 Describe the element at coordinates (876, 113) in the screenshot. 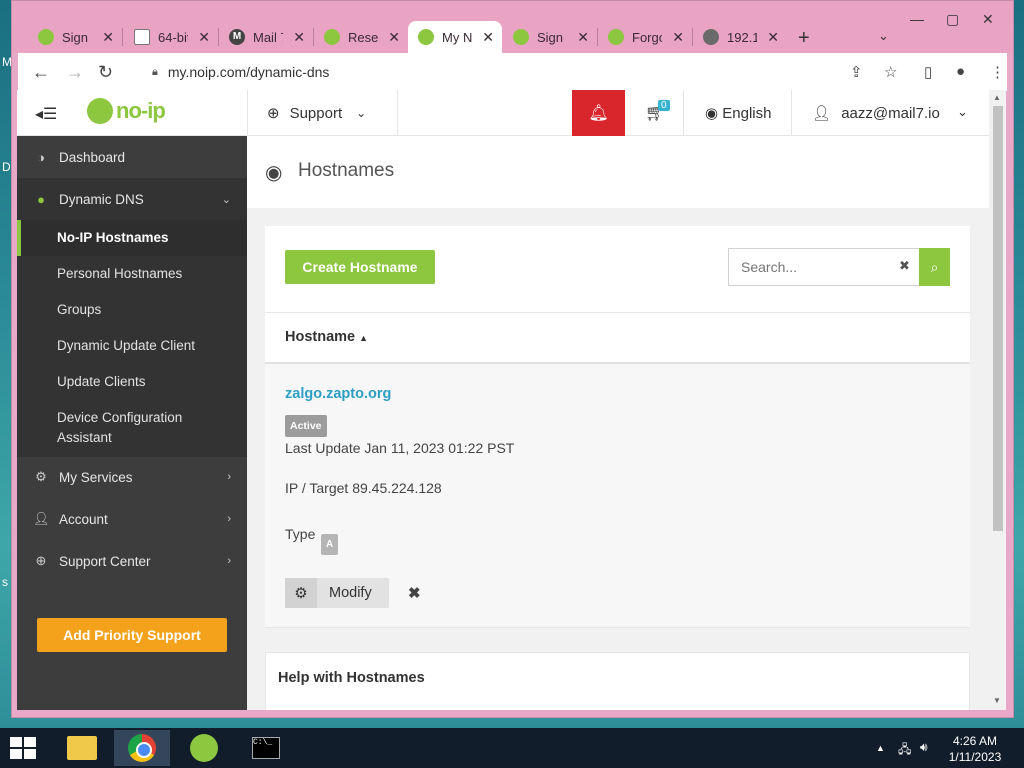

I see `user-menu: 👤︎ aazz@mail7.io` at that location.